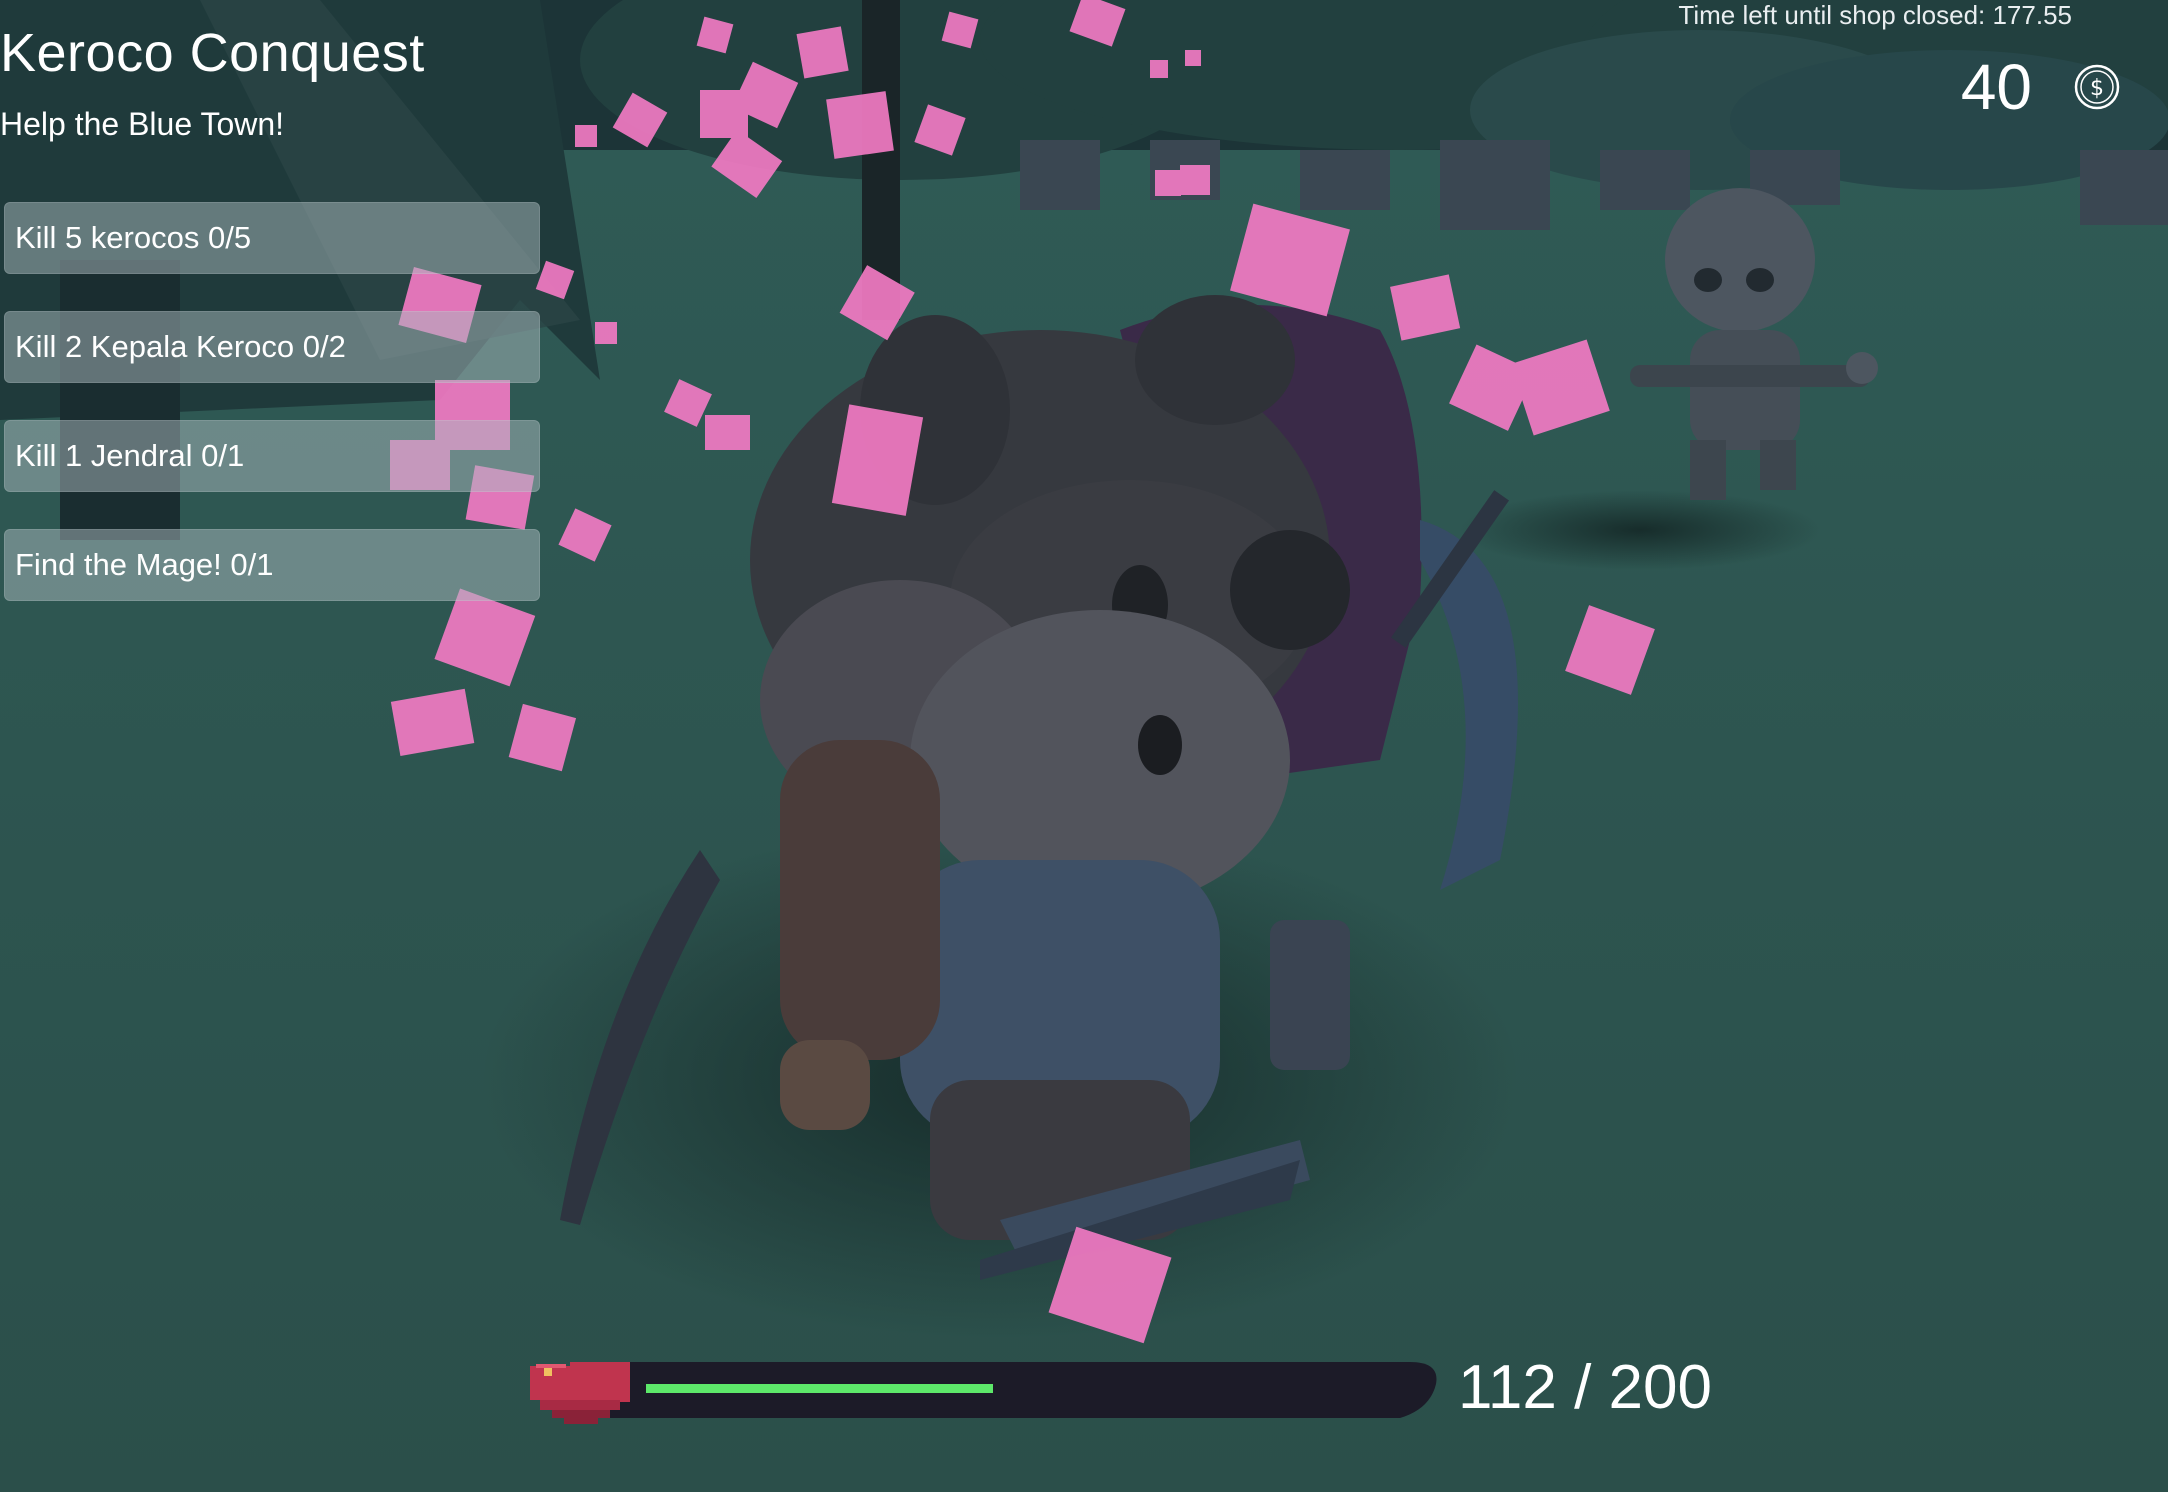 This screenshot has width=2168, height=1492. I want to click on quest-item: Kill 2 Kepala Keroco 0/2, so click(272, 347).